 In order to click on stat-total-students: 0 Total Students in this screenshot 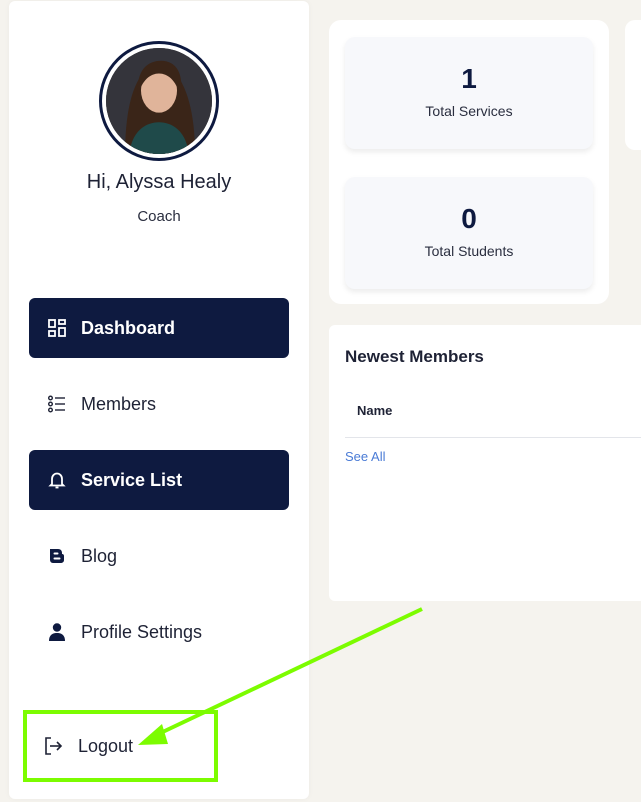, I will do `click(469, 233)`.